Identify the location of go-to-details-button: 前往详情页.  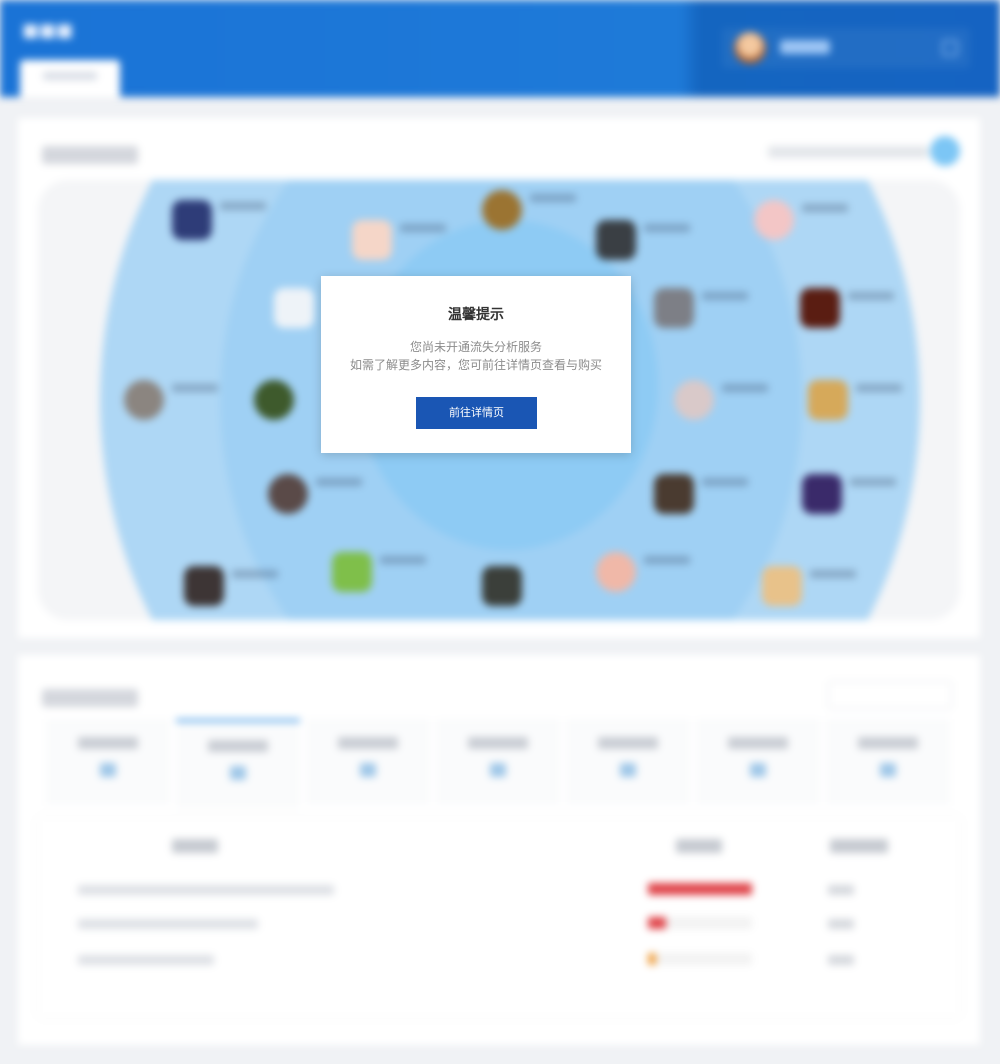
(476, 413).